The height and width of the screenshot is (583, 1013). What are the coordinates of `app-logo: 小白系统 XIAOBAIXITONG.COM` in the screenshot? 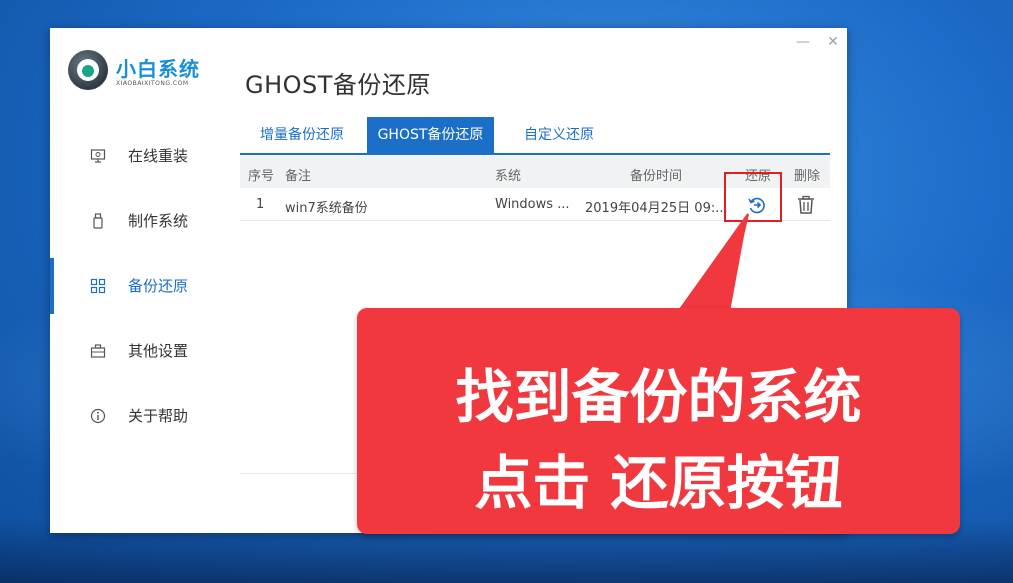 It's located at (153, 75).